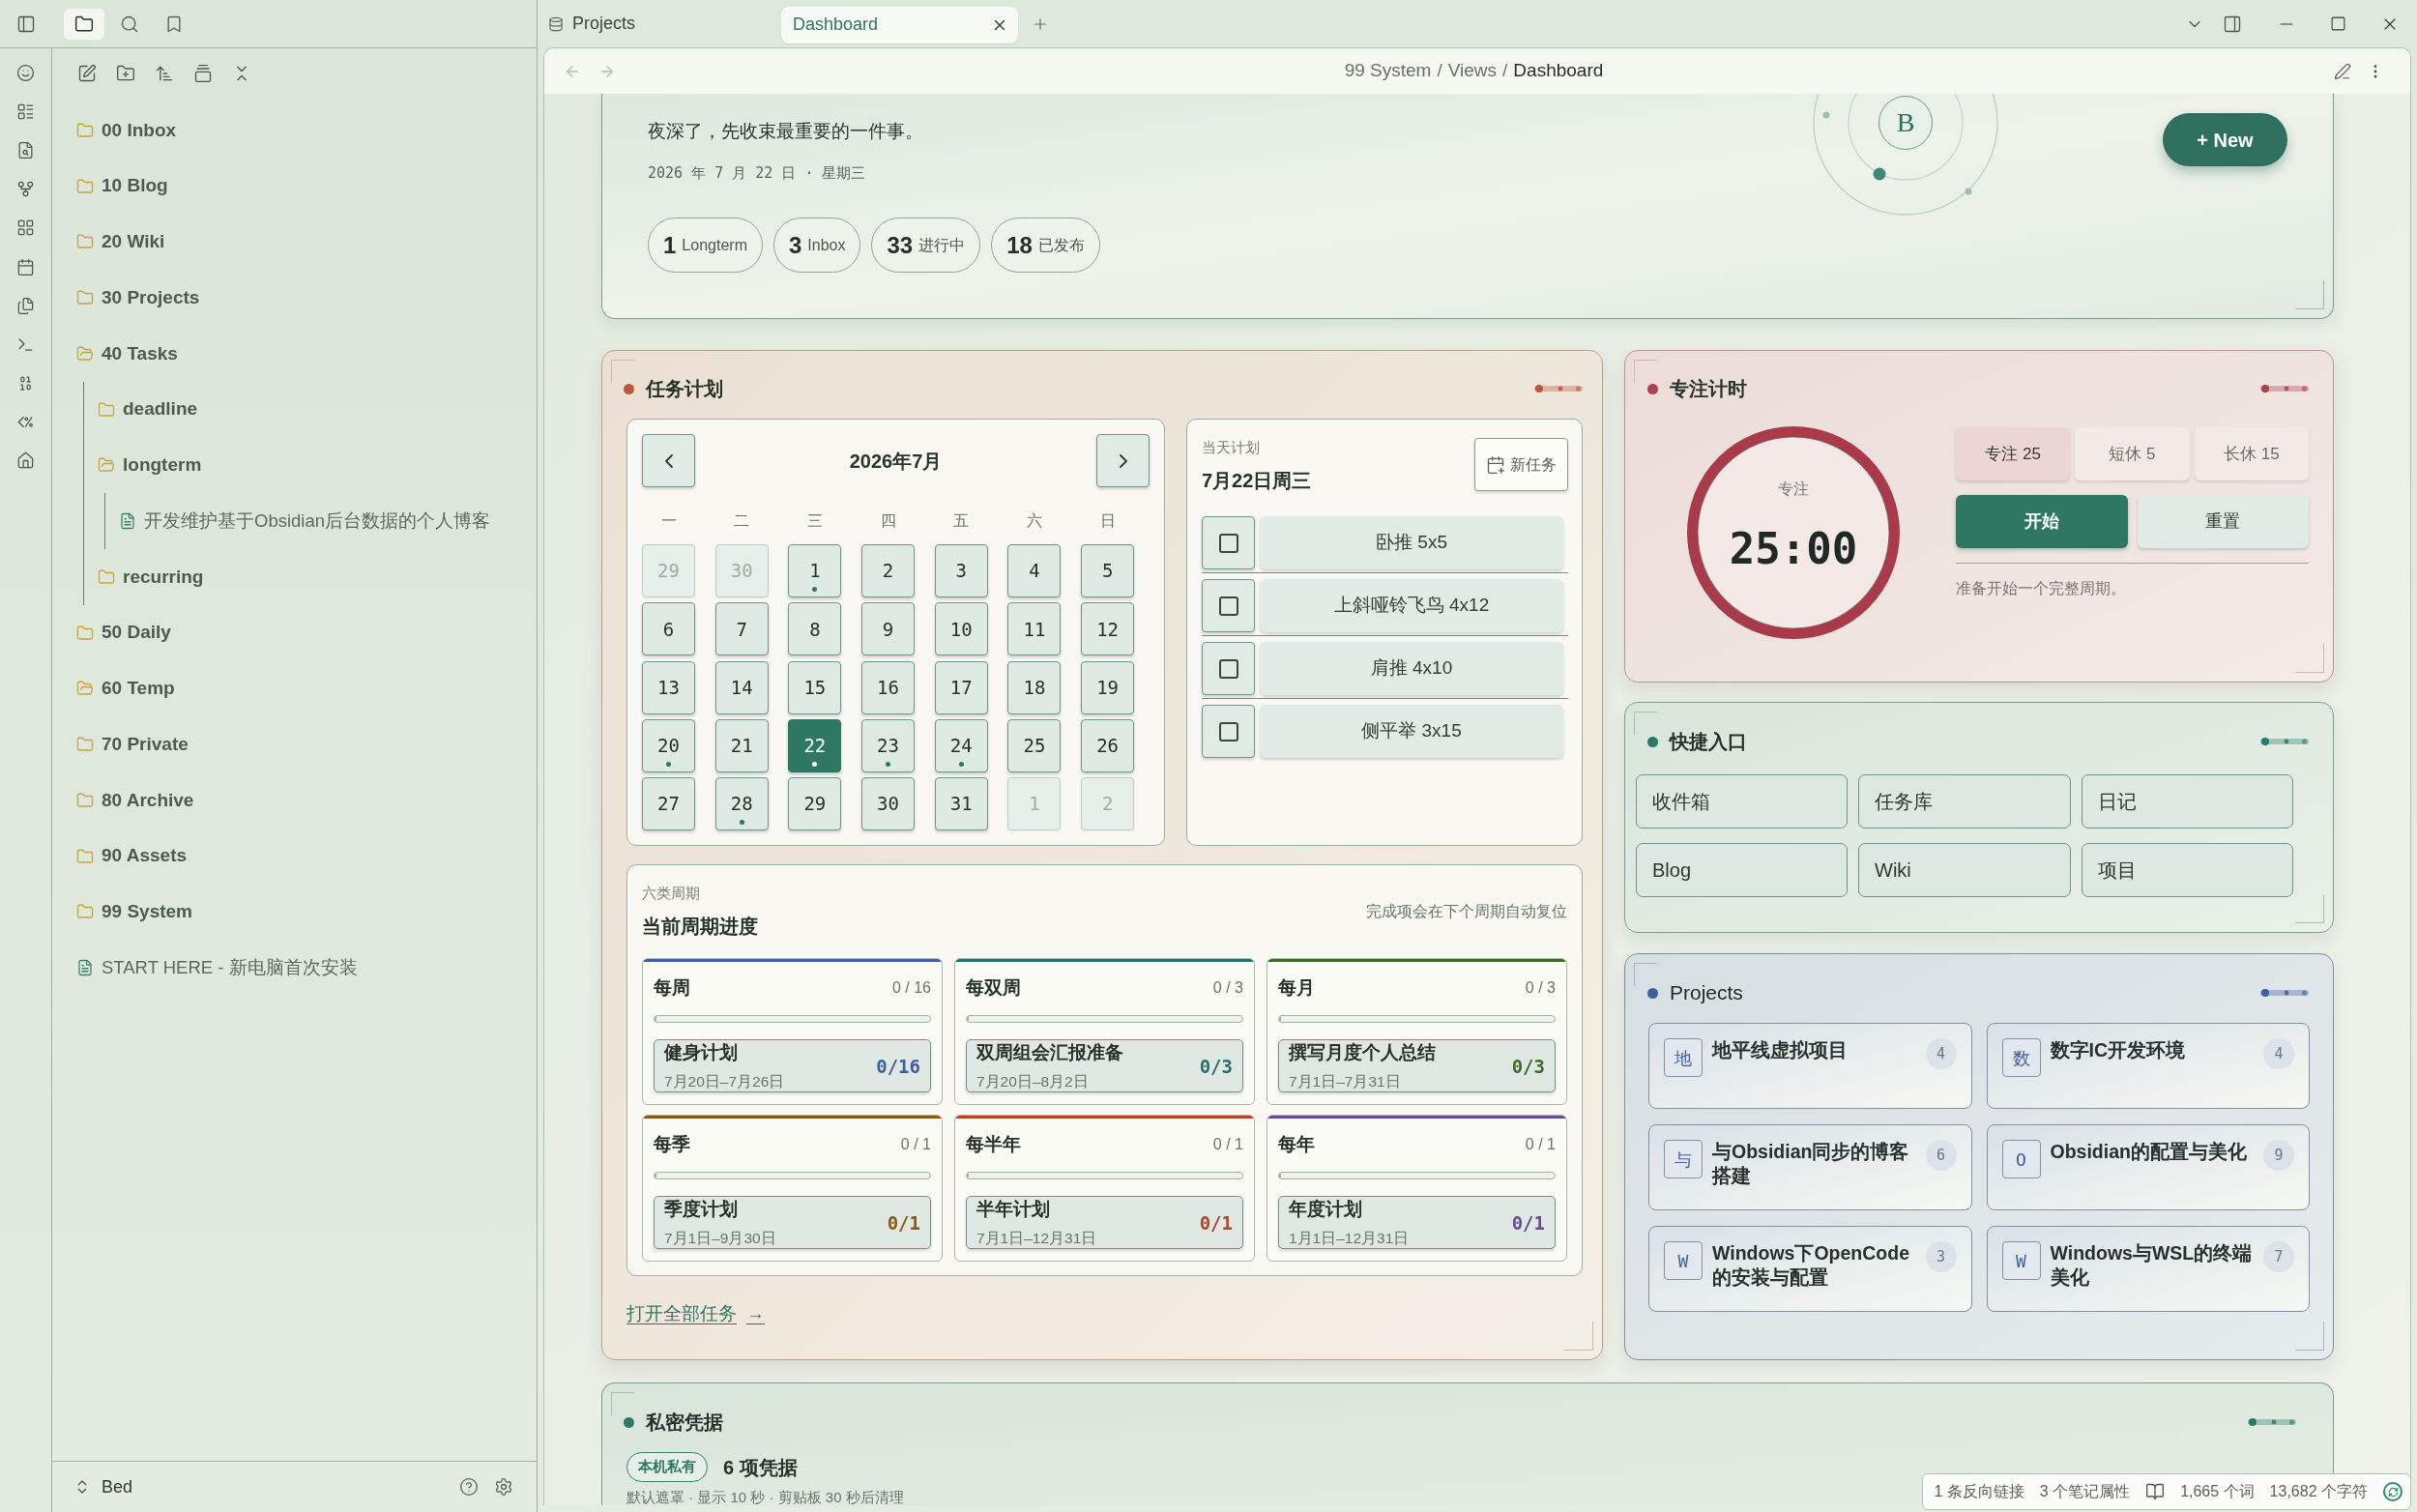 The image size is (2417, 1512). I want to click on project-card: O Obsidian的配置与美化 9, so click(2148, 1167).